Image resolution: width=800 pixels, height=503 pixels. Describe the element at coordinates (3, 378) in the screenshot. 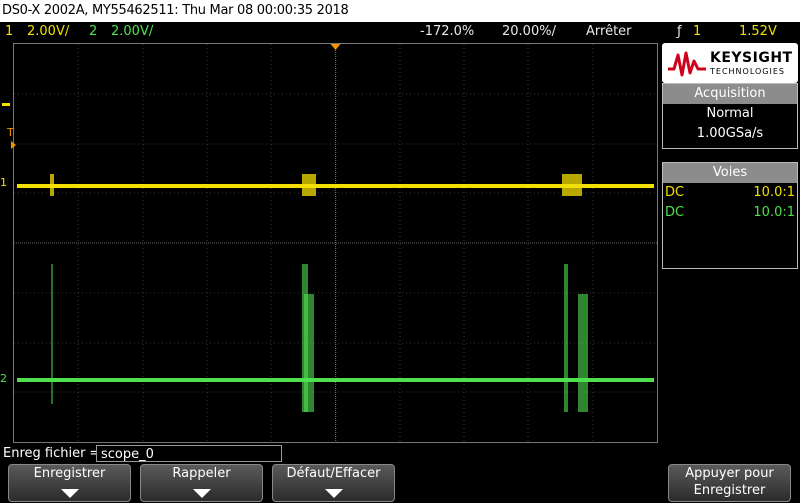

I see `ch2-marker: 2` at that location.